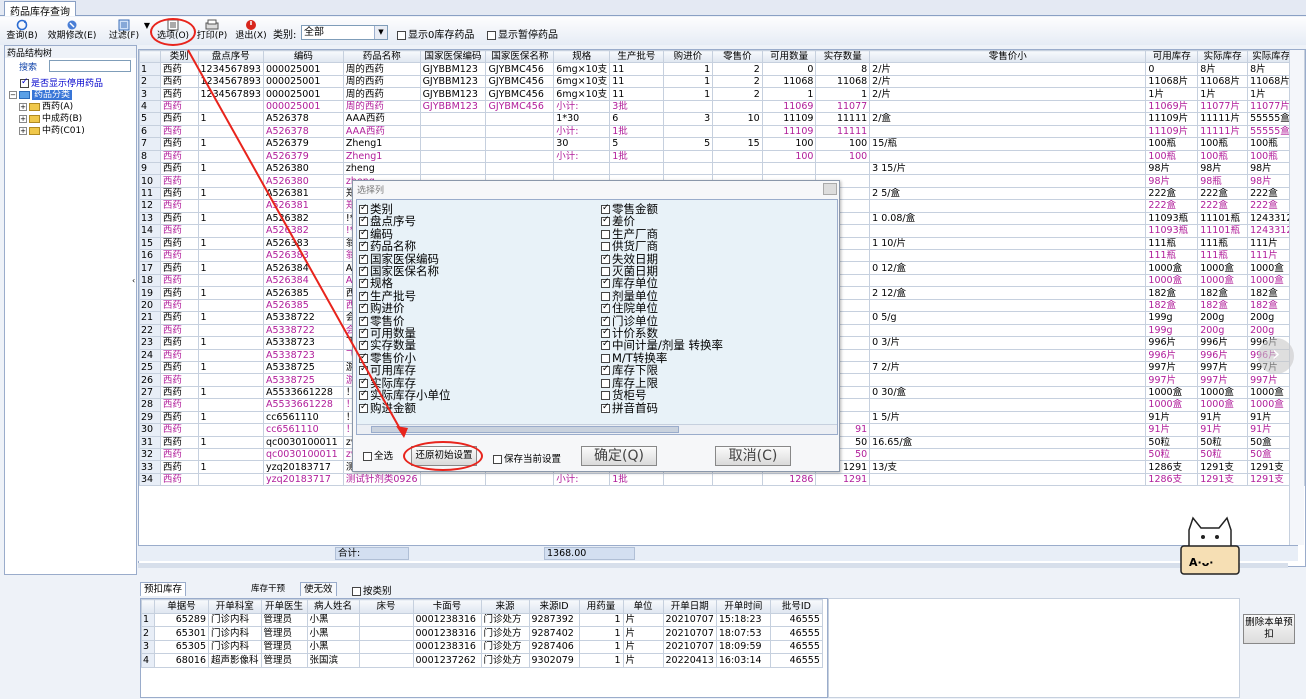 The width and height of the screenshot is (1306, 699). I want to click on column-header: 开单日期, so click(689, 606).